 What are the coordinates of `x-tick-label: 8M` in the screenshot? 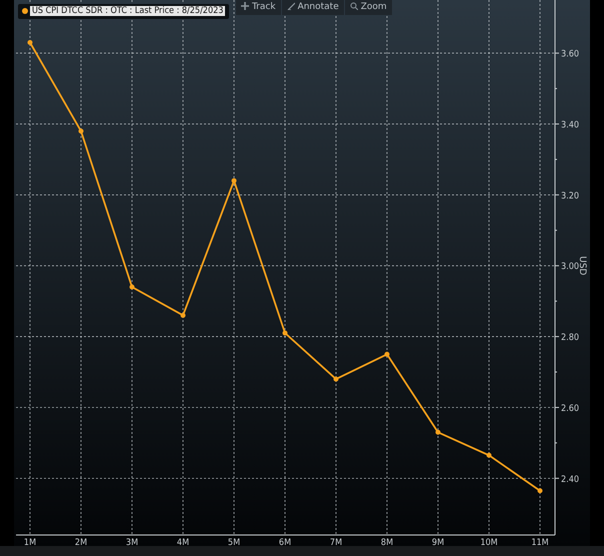 It's located at (387, 543).